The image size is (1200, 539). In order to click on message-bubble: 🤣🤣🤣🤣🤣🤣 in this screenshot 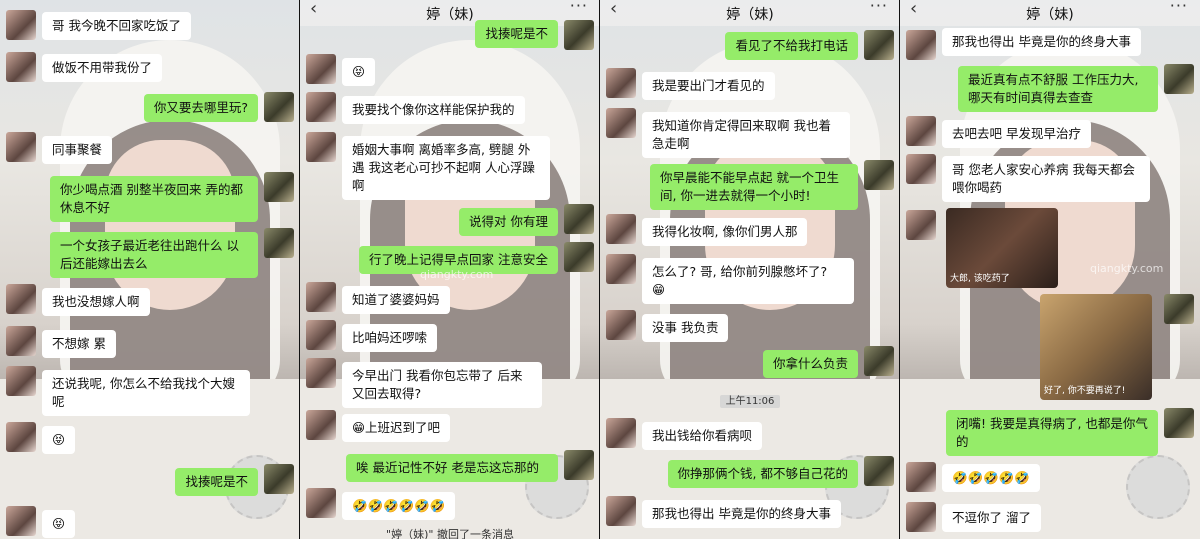, I will do `click(399, 506)`.